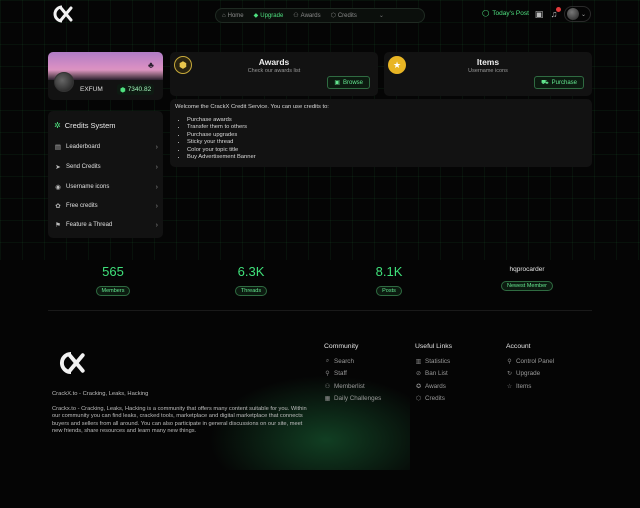 The height and width of the screenshot is (508, 640). I want to click on profile-username: EXFUM, so click(91, 89).